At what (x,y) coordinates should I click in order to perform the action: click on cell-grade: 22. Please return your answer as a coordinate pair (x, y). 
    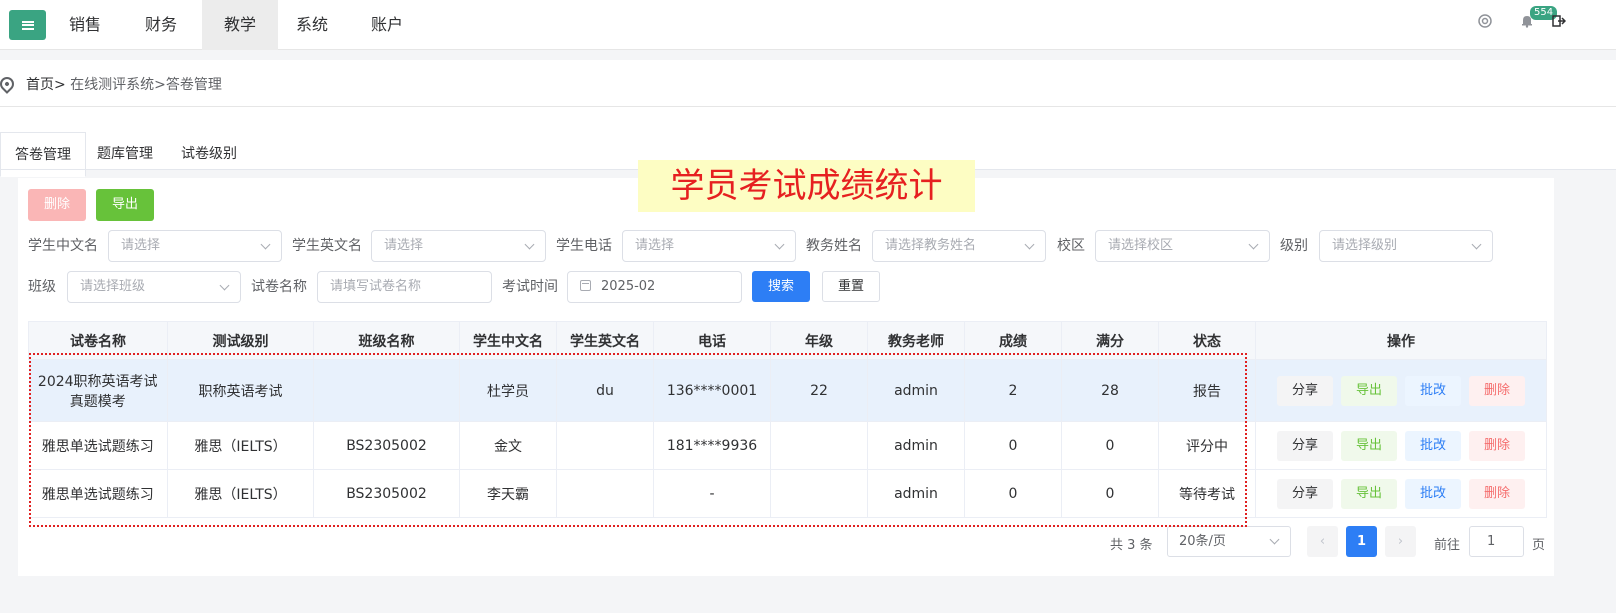
    Looking at the image, I should click on (819, 390).